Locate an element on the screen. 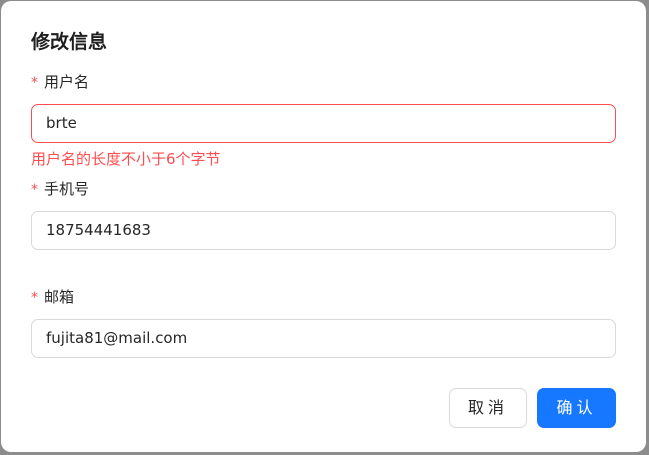 The image size is (649, 455). phone-input: 18754441683 is located at coordinates (323, 230).